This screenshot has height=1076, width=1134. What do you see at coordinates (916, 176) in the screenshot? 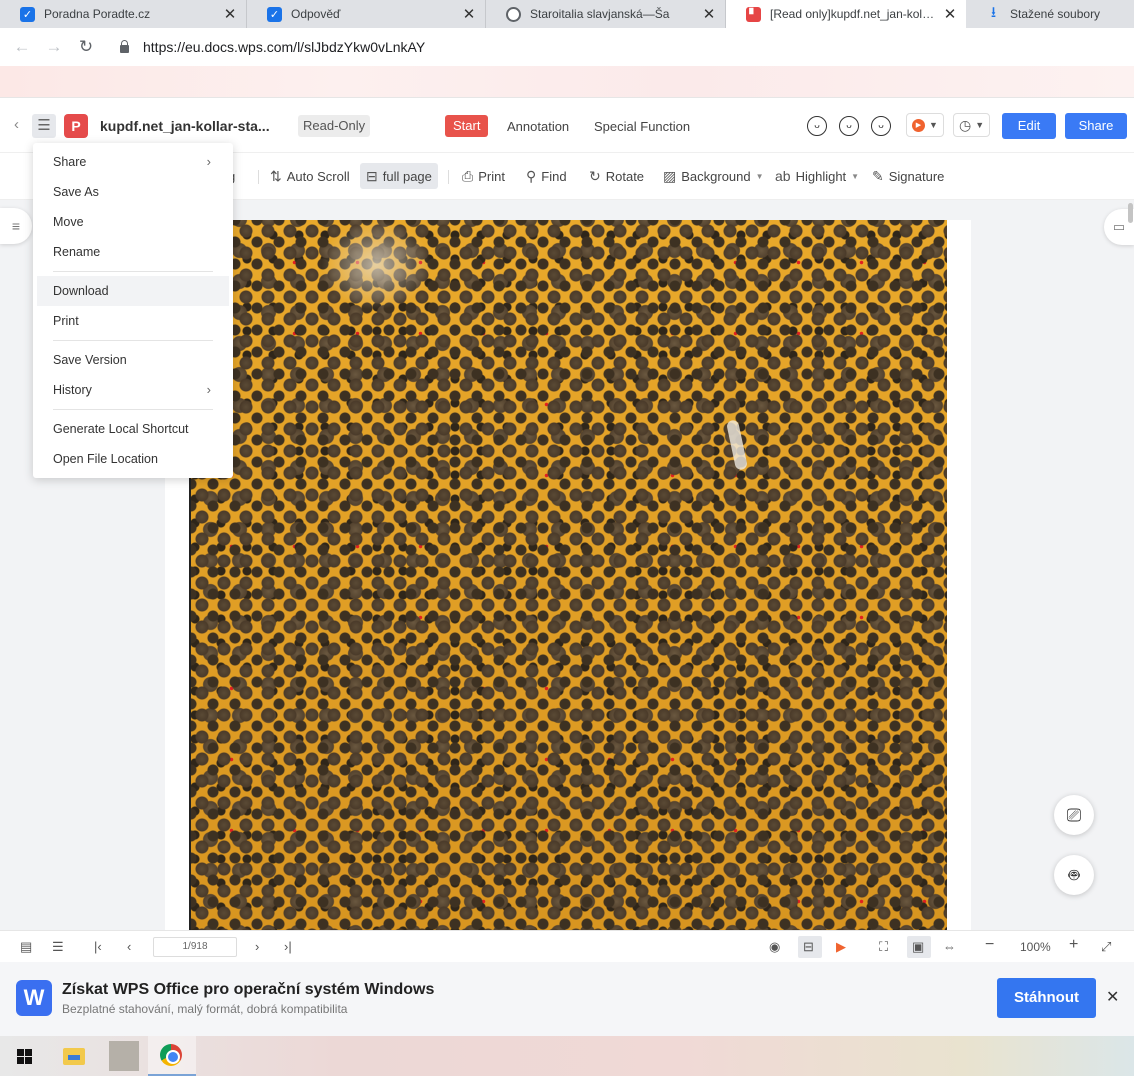
I see `signature-label: Signature` at bounding box center [916, 176].